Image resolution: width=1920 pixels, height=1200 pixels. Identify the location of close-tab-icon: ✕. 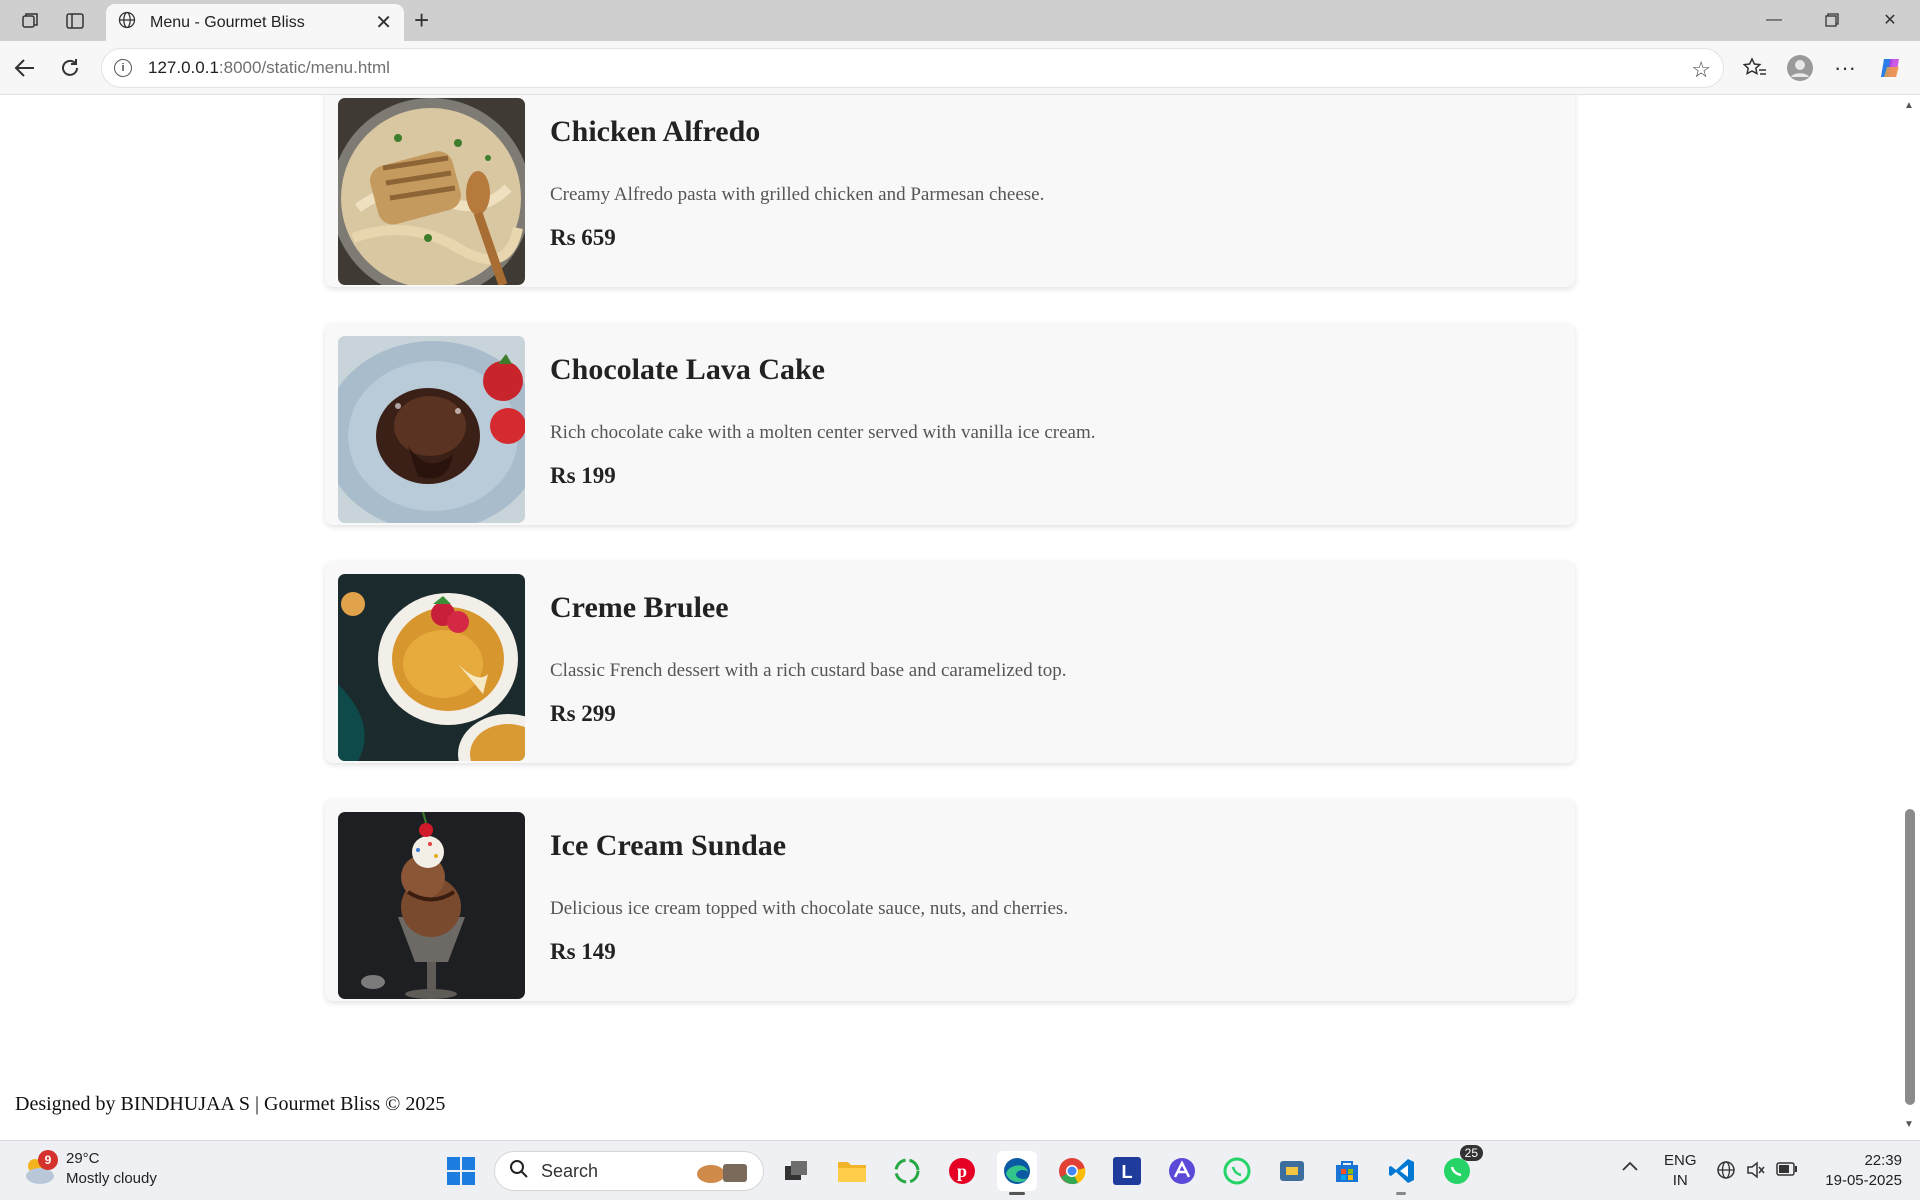
(383, 22).